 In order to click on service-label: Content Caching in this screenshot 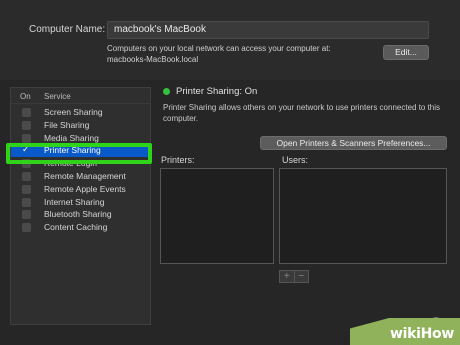, I will do `click(76, 227)`.